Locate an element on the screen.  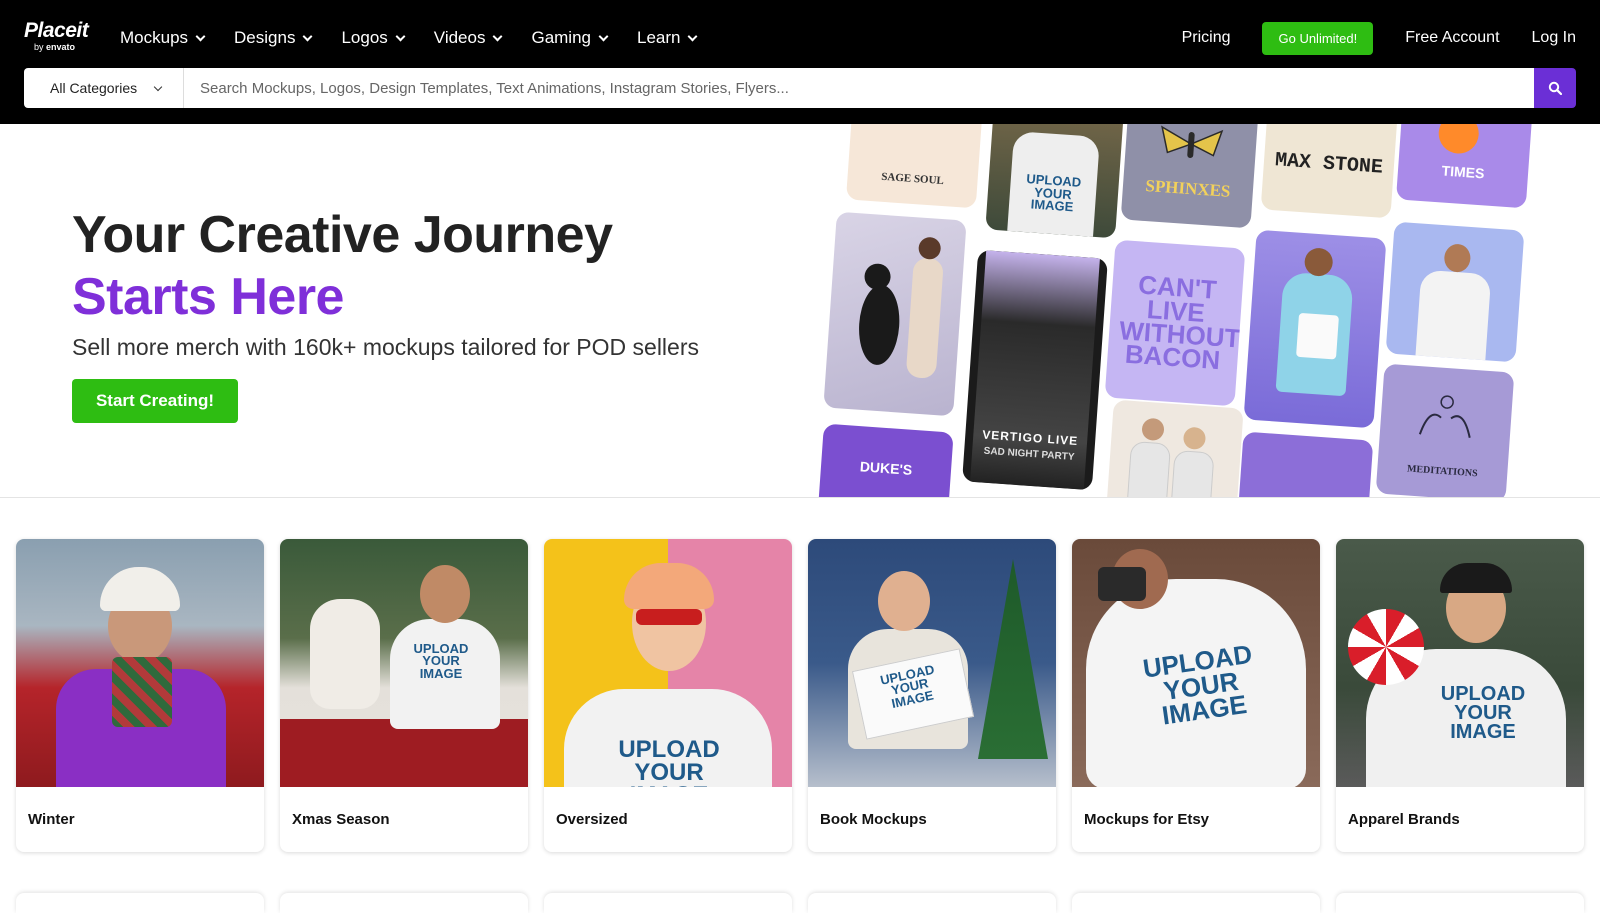
hands-icon is located at coordinates (1444, 416).